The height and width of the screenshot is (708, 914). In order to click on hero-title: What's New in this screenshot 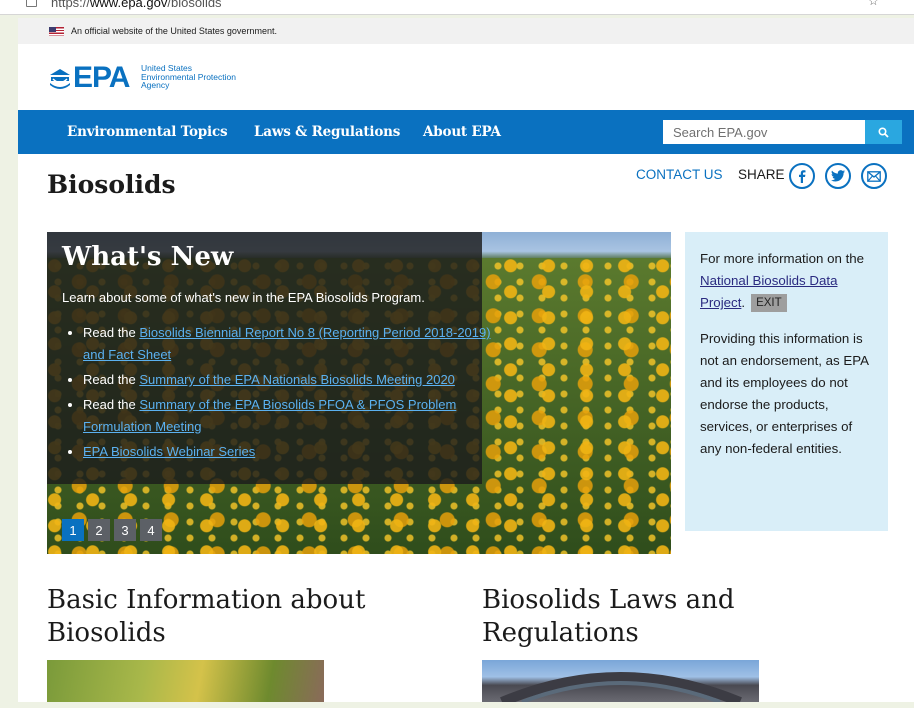, I will do `click(148, 257)`.